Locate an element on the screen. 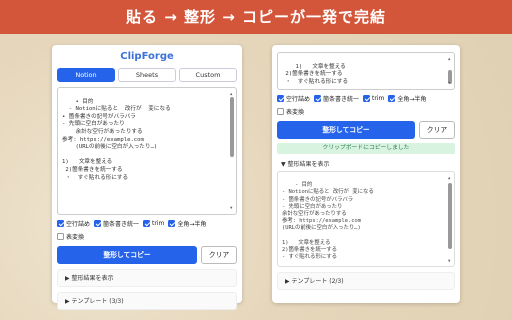 Image resolution: width=512 pixels, height=320 pixels. result-scrollbar: ▲ ▼ is located at coordinates (450, 219).